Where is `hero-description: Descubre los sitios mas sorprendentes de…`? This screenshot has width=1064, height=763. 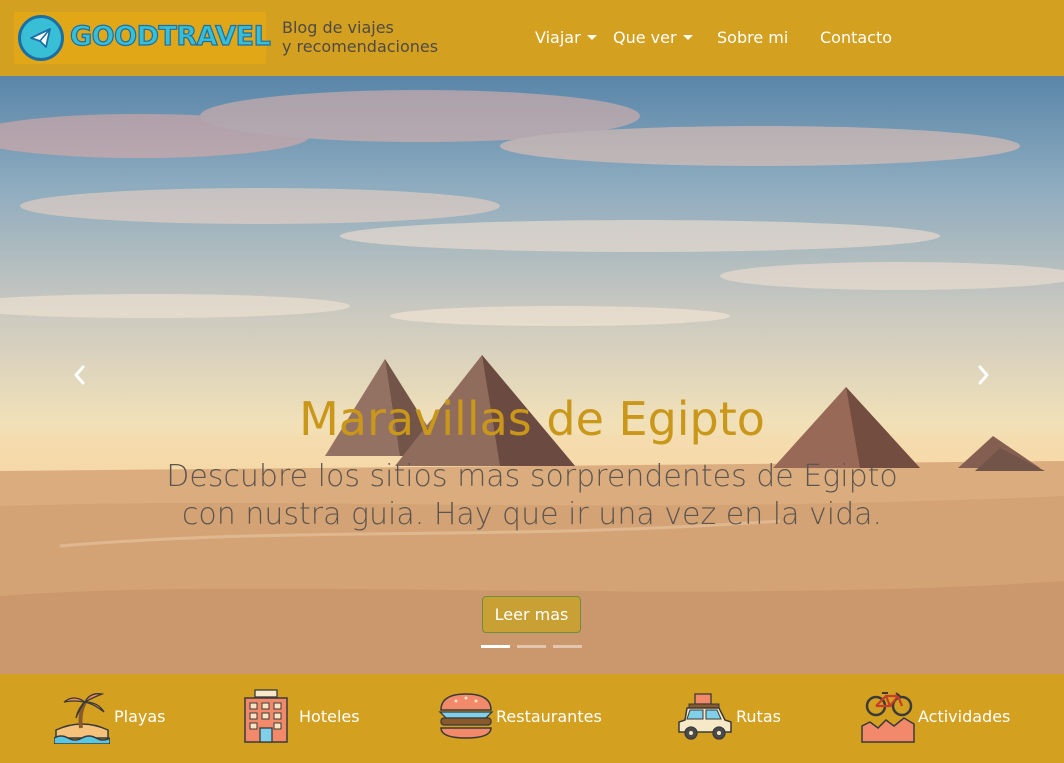 hero-description: Descubre los sitios mas sorprendentes de… is located at coordinates (532, 495).